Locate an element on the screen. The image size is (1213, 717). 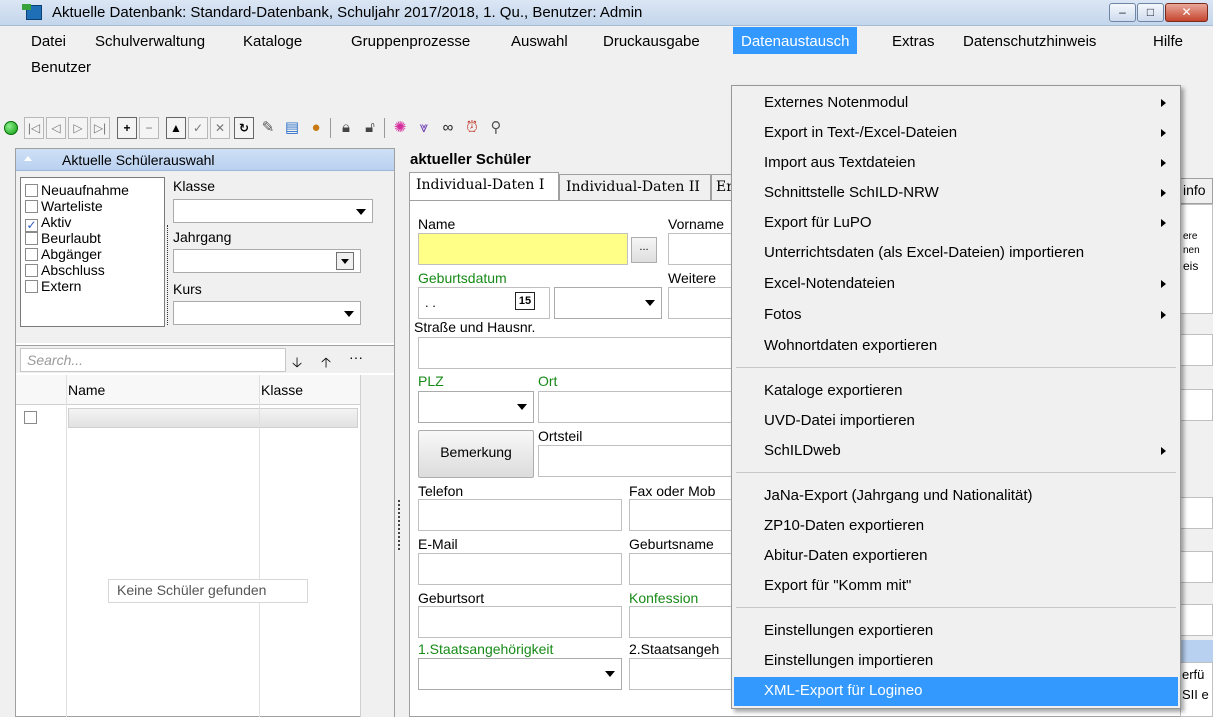
plz-combo is located at coordinates (476, 407).